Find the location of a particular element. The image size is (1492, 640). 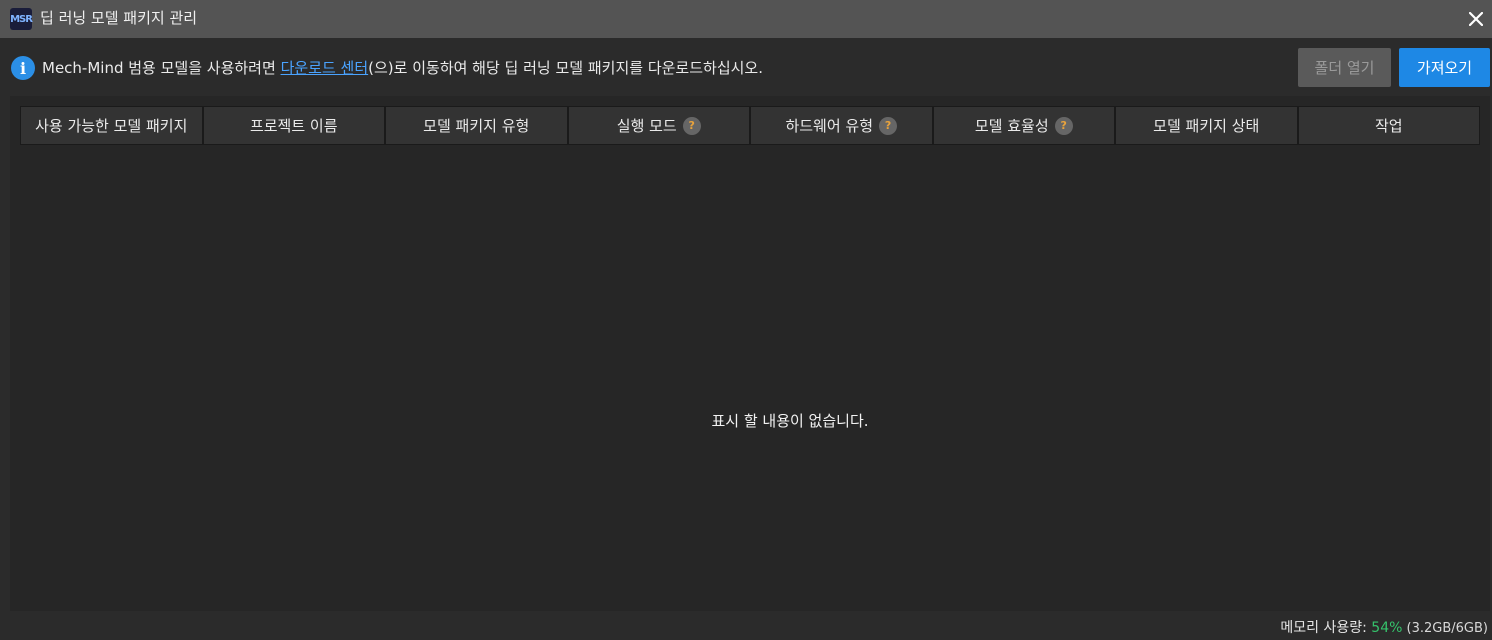

column-actions: 작업 is located at coordinates (1388, 125).